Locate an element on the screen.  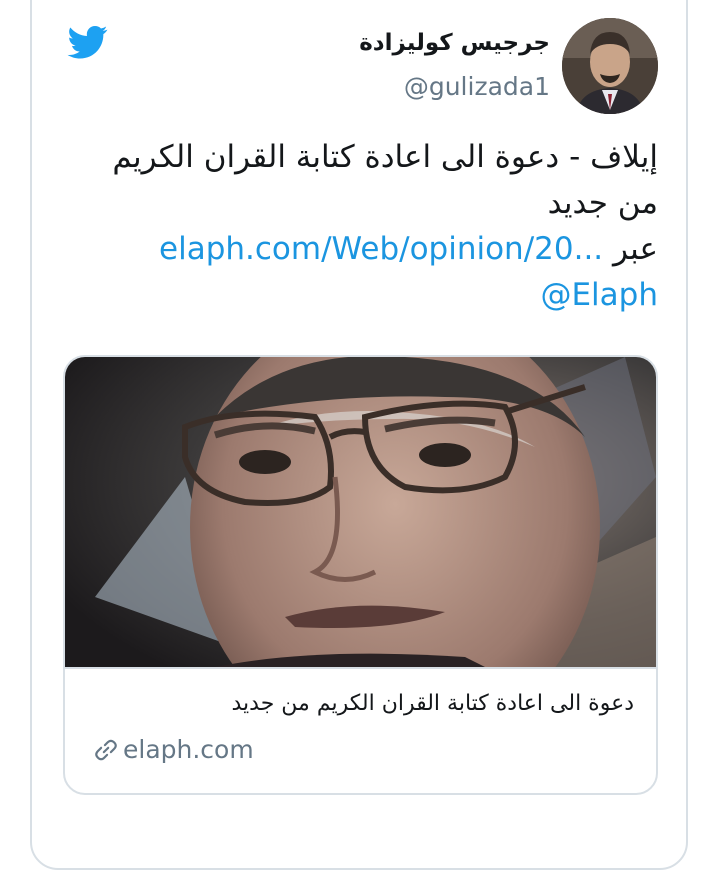
tweet-mention: @Elaph is located at coordinates (599, 295).